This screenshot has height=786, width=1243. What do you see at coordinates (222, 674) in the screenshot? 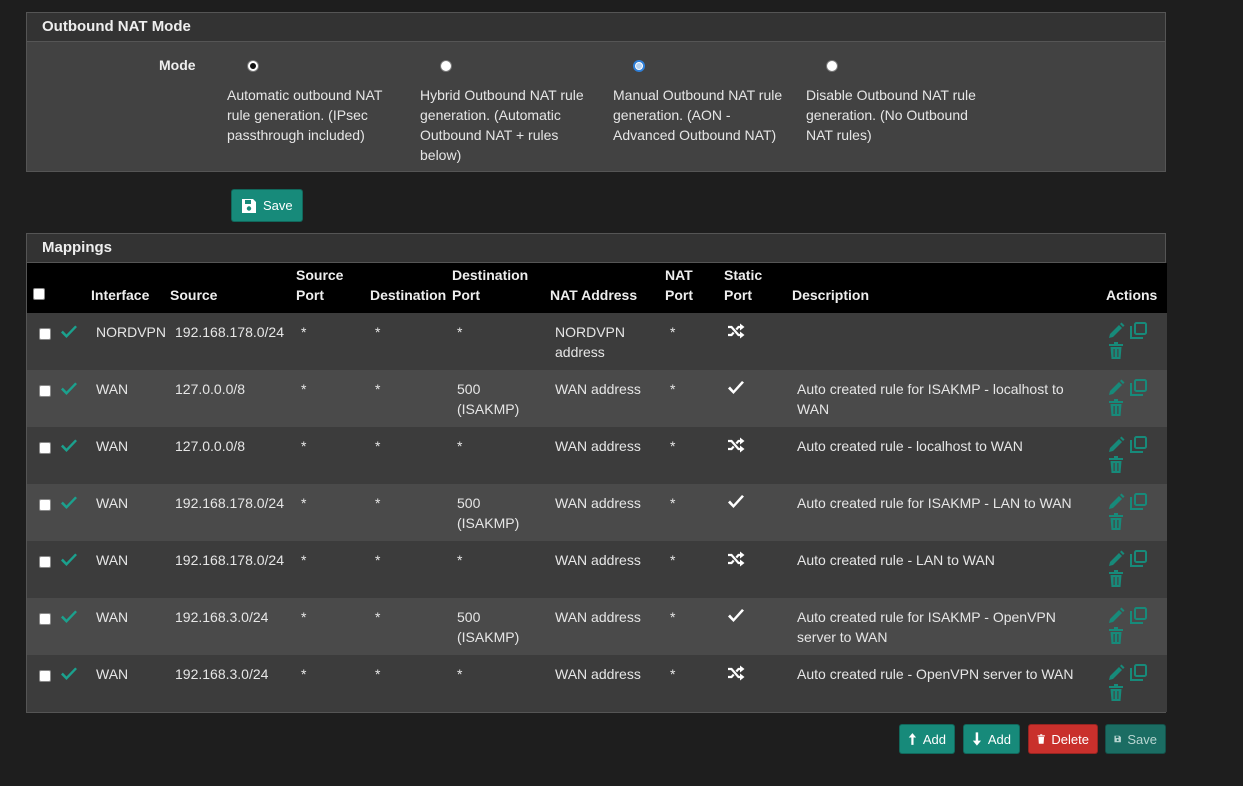
I see `cell-source: 192.168.3.0/24` at bounding box center [222, 674].